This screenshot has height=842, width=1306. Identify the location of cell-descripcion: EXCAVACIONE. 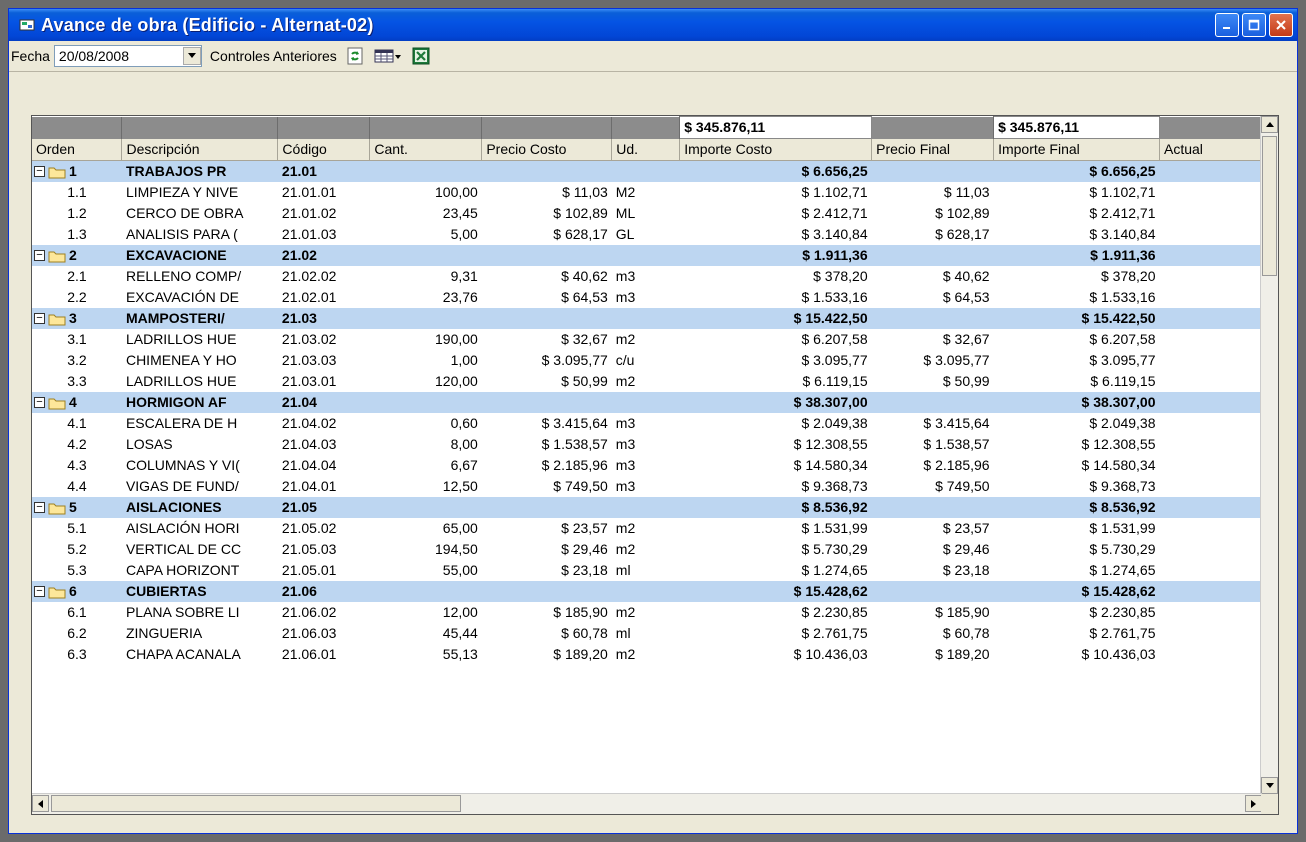
(199, 255).